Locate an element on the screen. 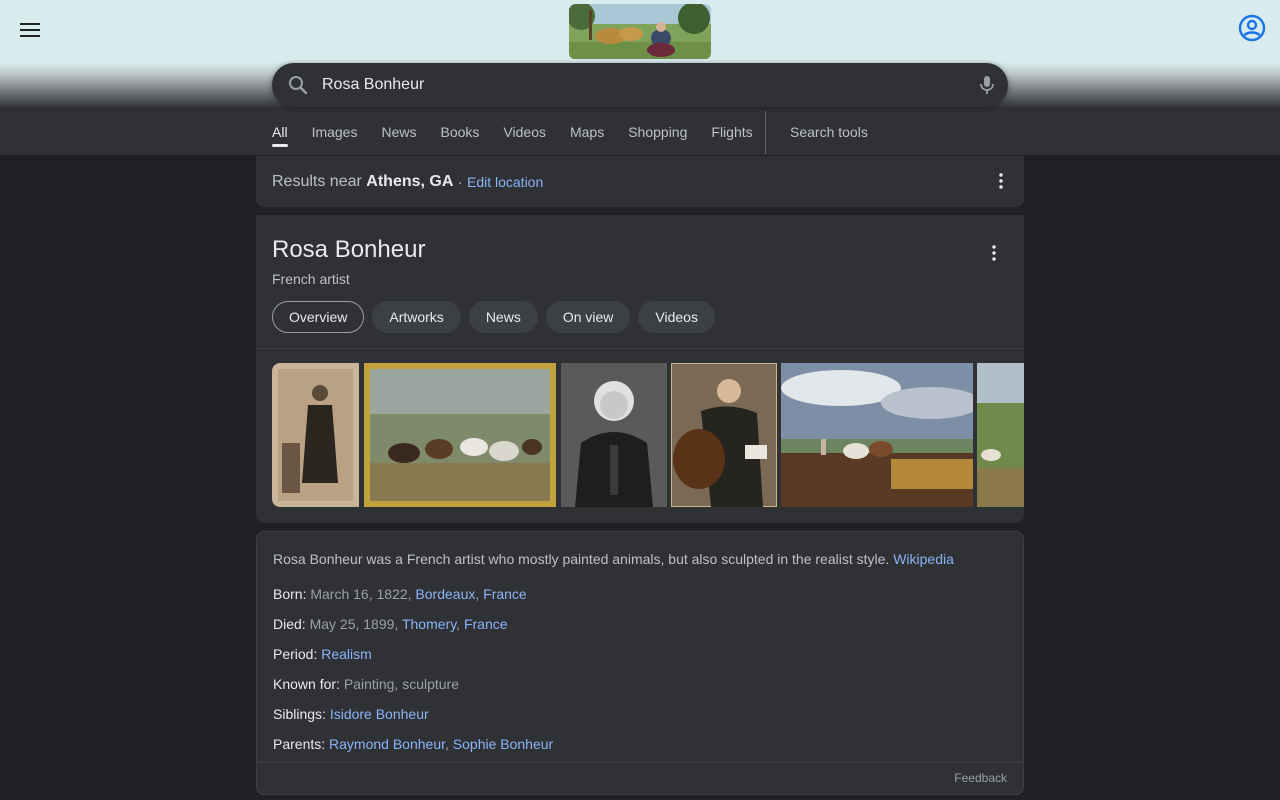  fact-link-isidore-bonheur: Isidore Bonheur is located at coordinates (379, 714).